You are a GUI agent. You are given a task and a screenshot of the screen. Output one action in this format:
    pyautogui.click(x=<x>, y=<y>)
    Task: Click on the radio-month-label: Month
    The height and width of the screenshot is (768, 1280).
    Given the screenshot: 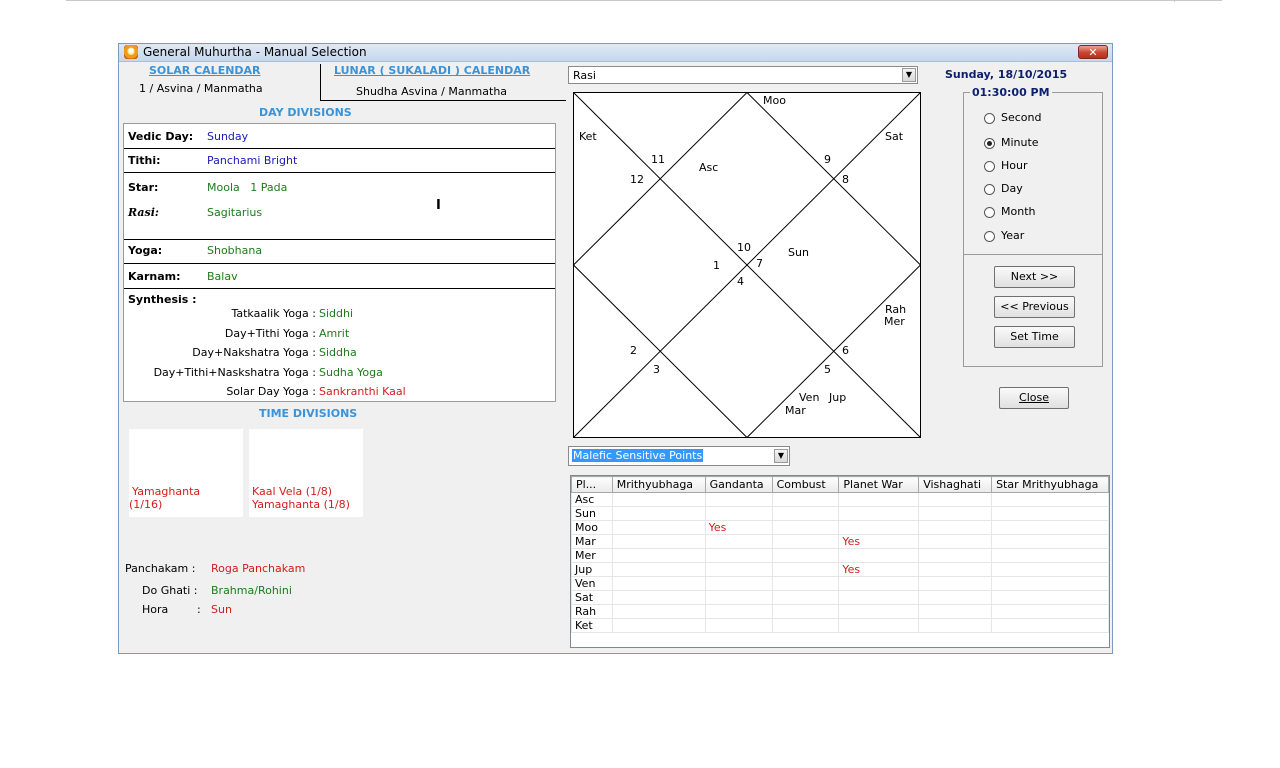 What is the action you would take?
    pyautogui.click(x=1018, y=211)
    